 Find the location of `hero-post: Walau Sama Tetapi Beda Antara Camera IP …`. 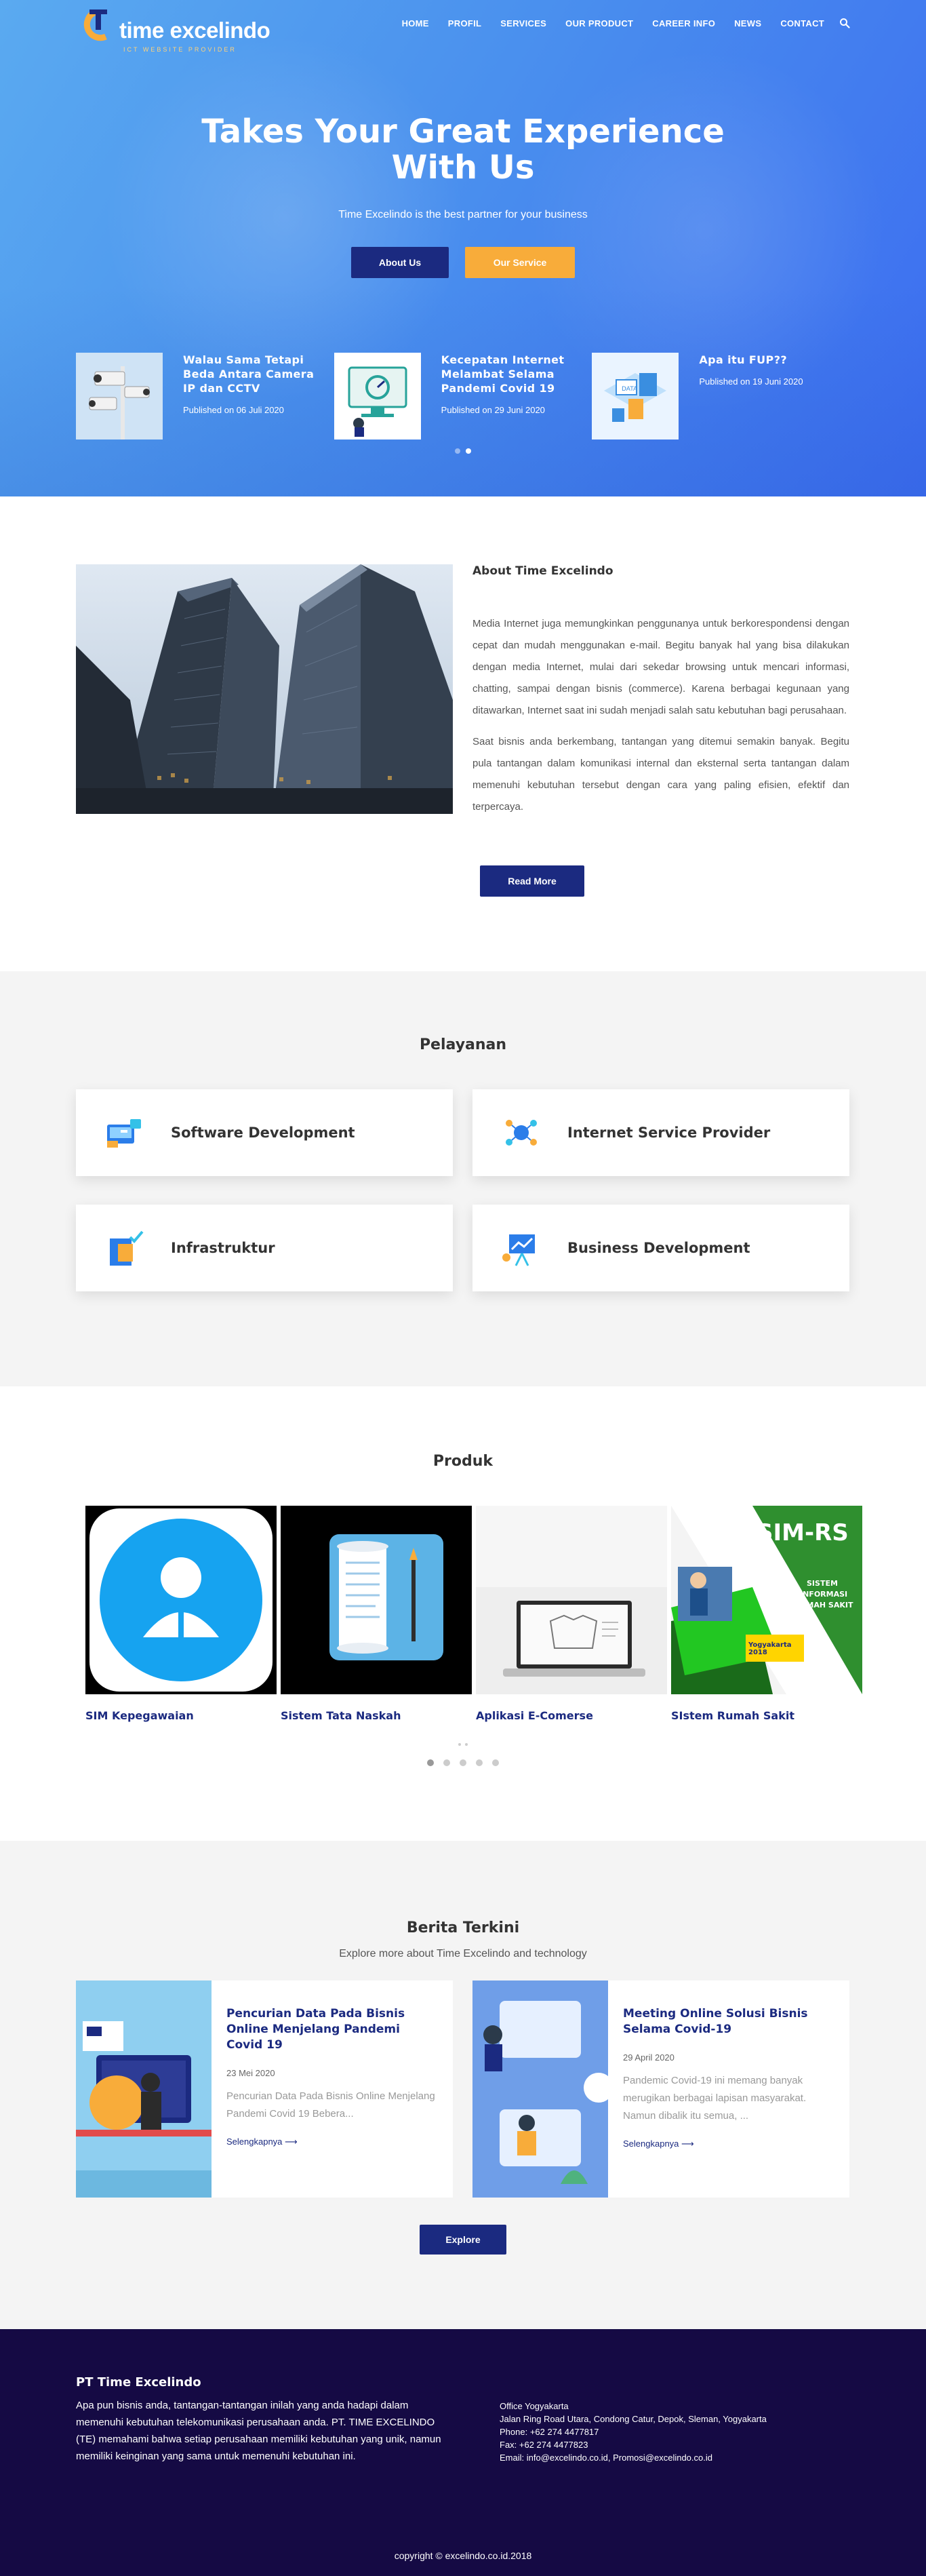

hero-post: Walau Sama Tetapi Beda Antara Camera IP … is located at coordinates (205, 397).